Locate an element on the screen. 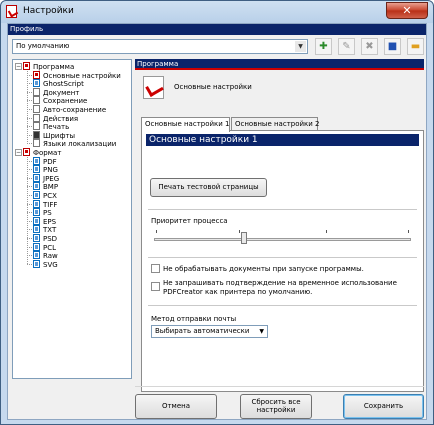  skip-documents-on-start-checkbox is located at coordinates (155, 268).